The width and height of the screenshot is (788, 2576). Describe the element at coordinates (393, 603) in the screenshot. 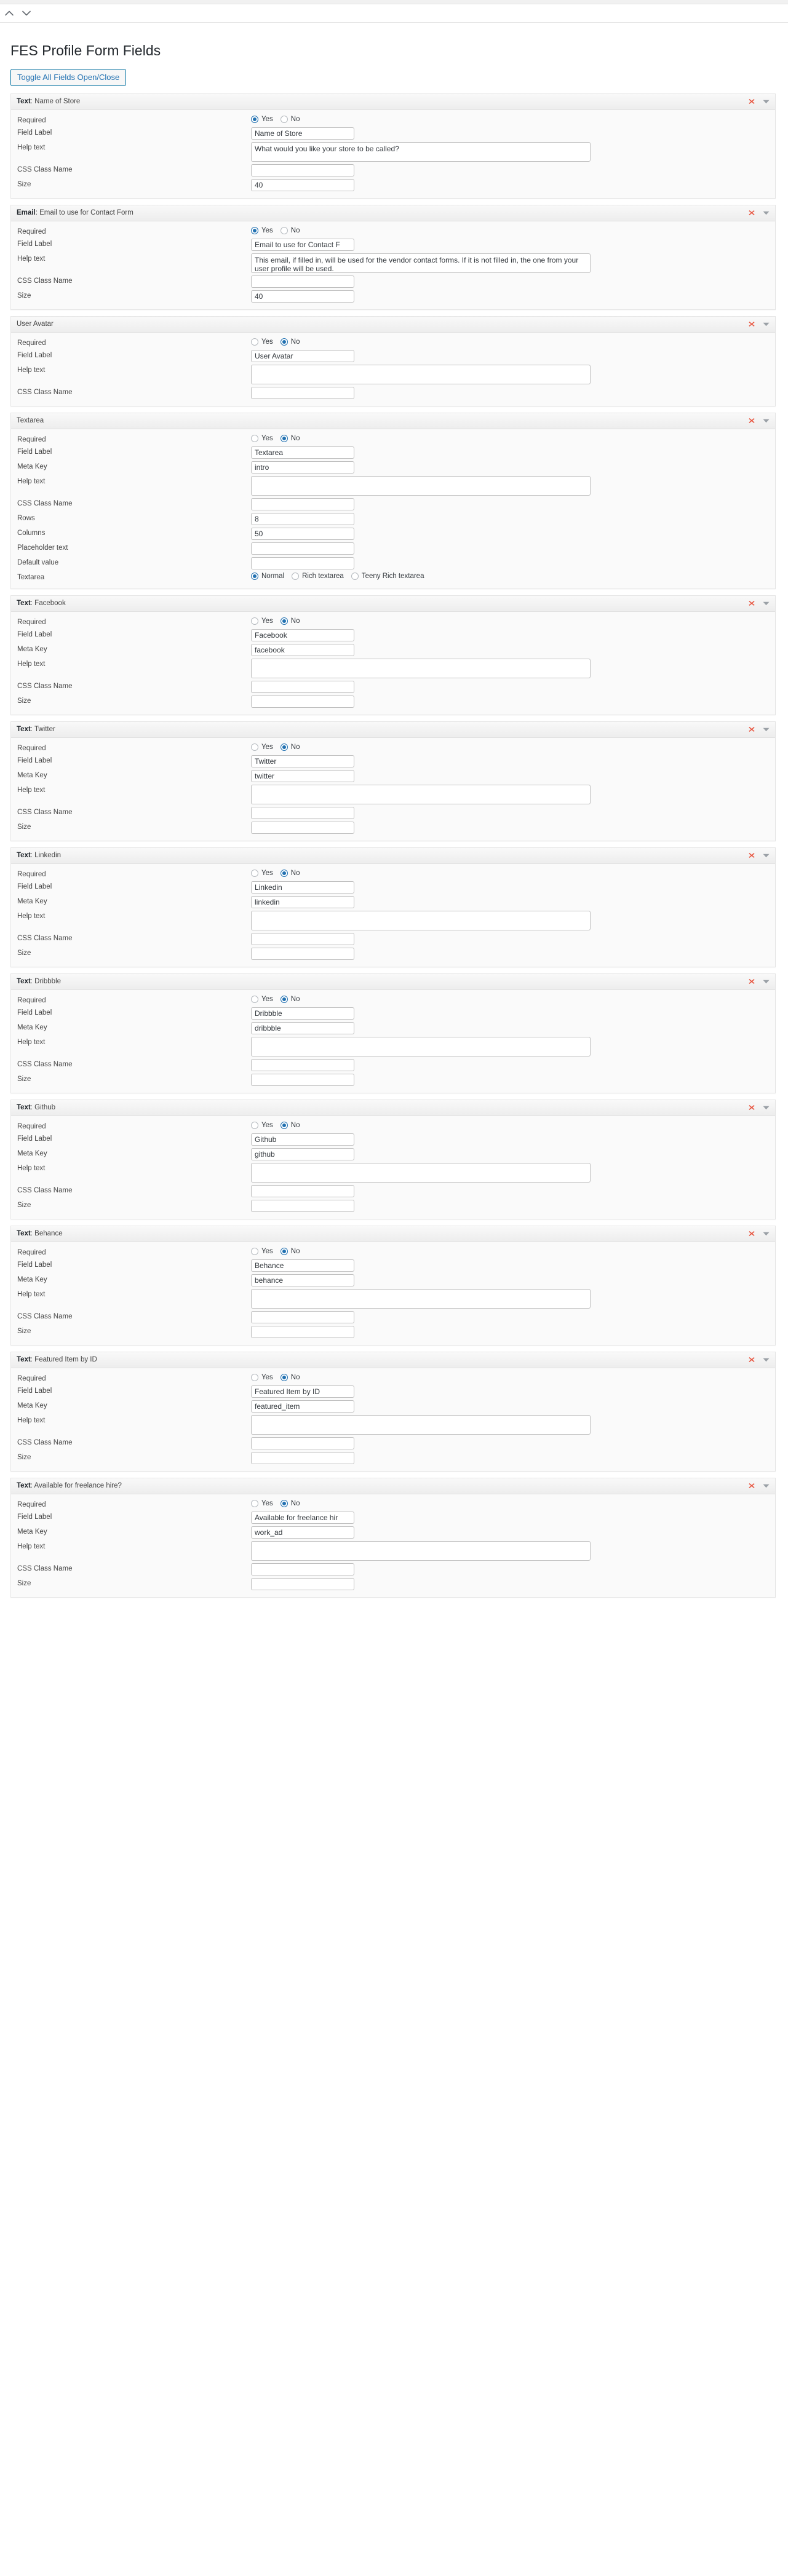

I see `field-panel-header: Text: Facebook` at that location.